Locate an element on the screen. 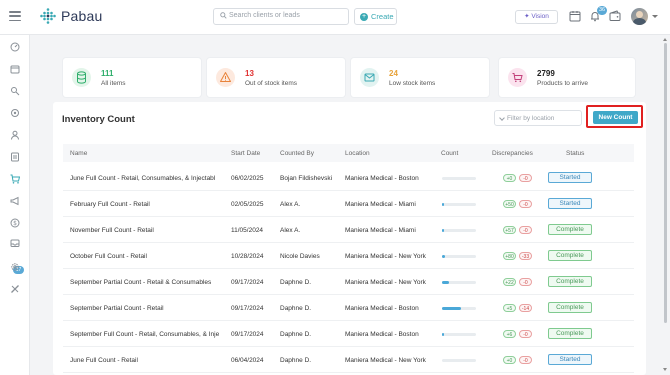 The image size is (670, 375). column-header-discrepancies: Discrepancies is located at coordinates (512, 153).